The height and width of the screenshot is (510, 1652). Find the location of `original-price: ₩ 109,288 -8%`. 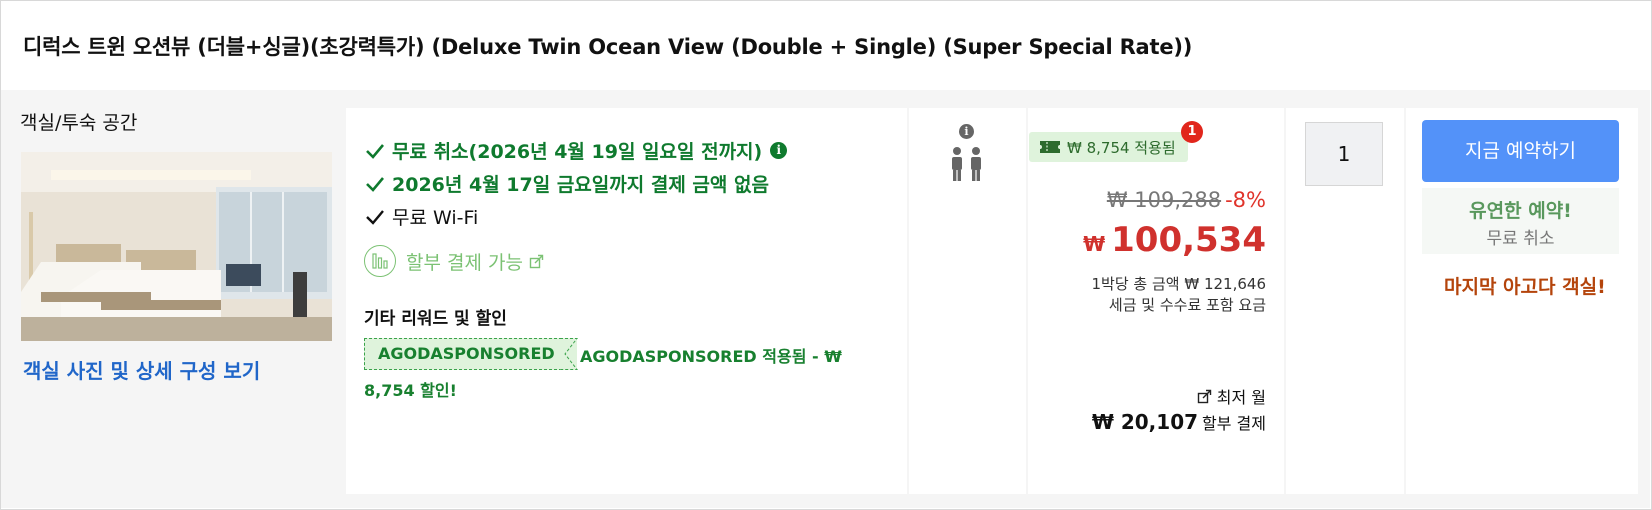

original-price: ₩ 109,288 -8% is located at coordinates (1186, 200).